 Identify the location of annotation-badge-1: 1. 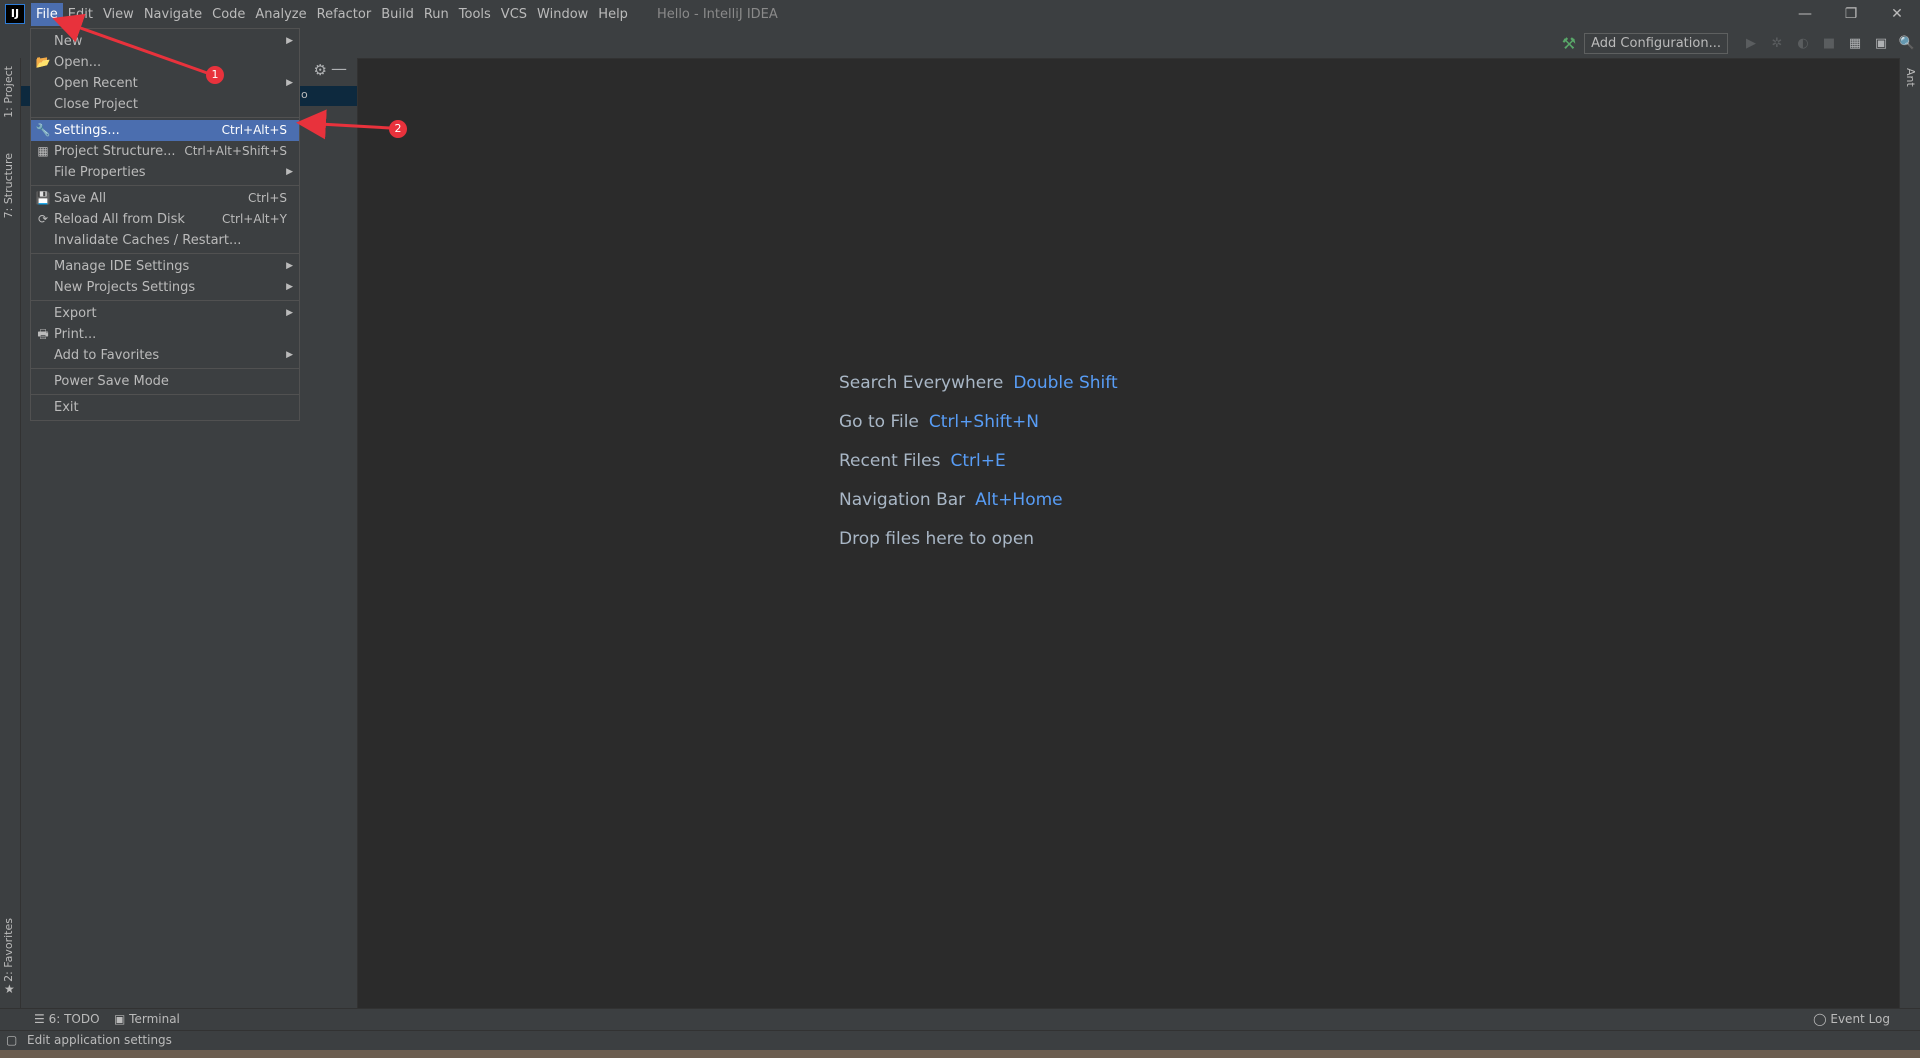
(215, 75).